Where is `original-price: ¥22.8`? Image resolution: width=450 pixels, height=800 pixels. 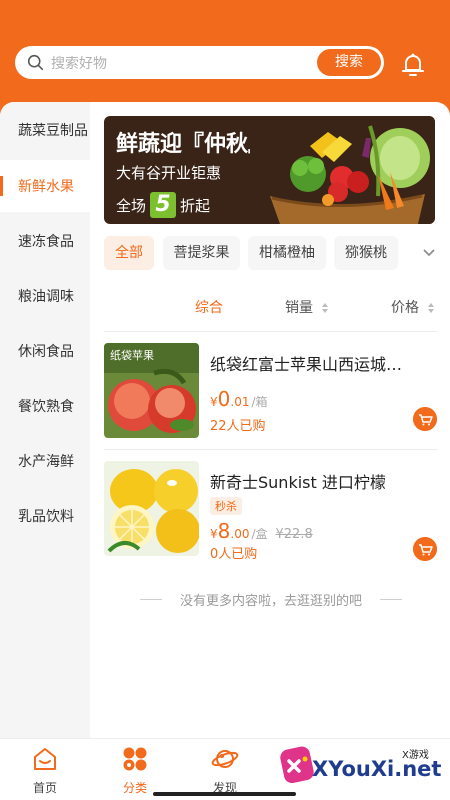 original-price: ¥22.8 is located at coordinates (294, 534).